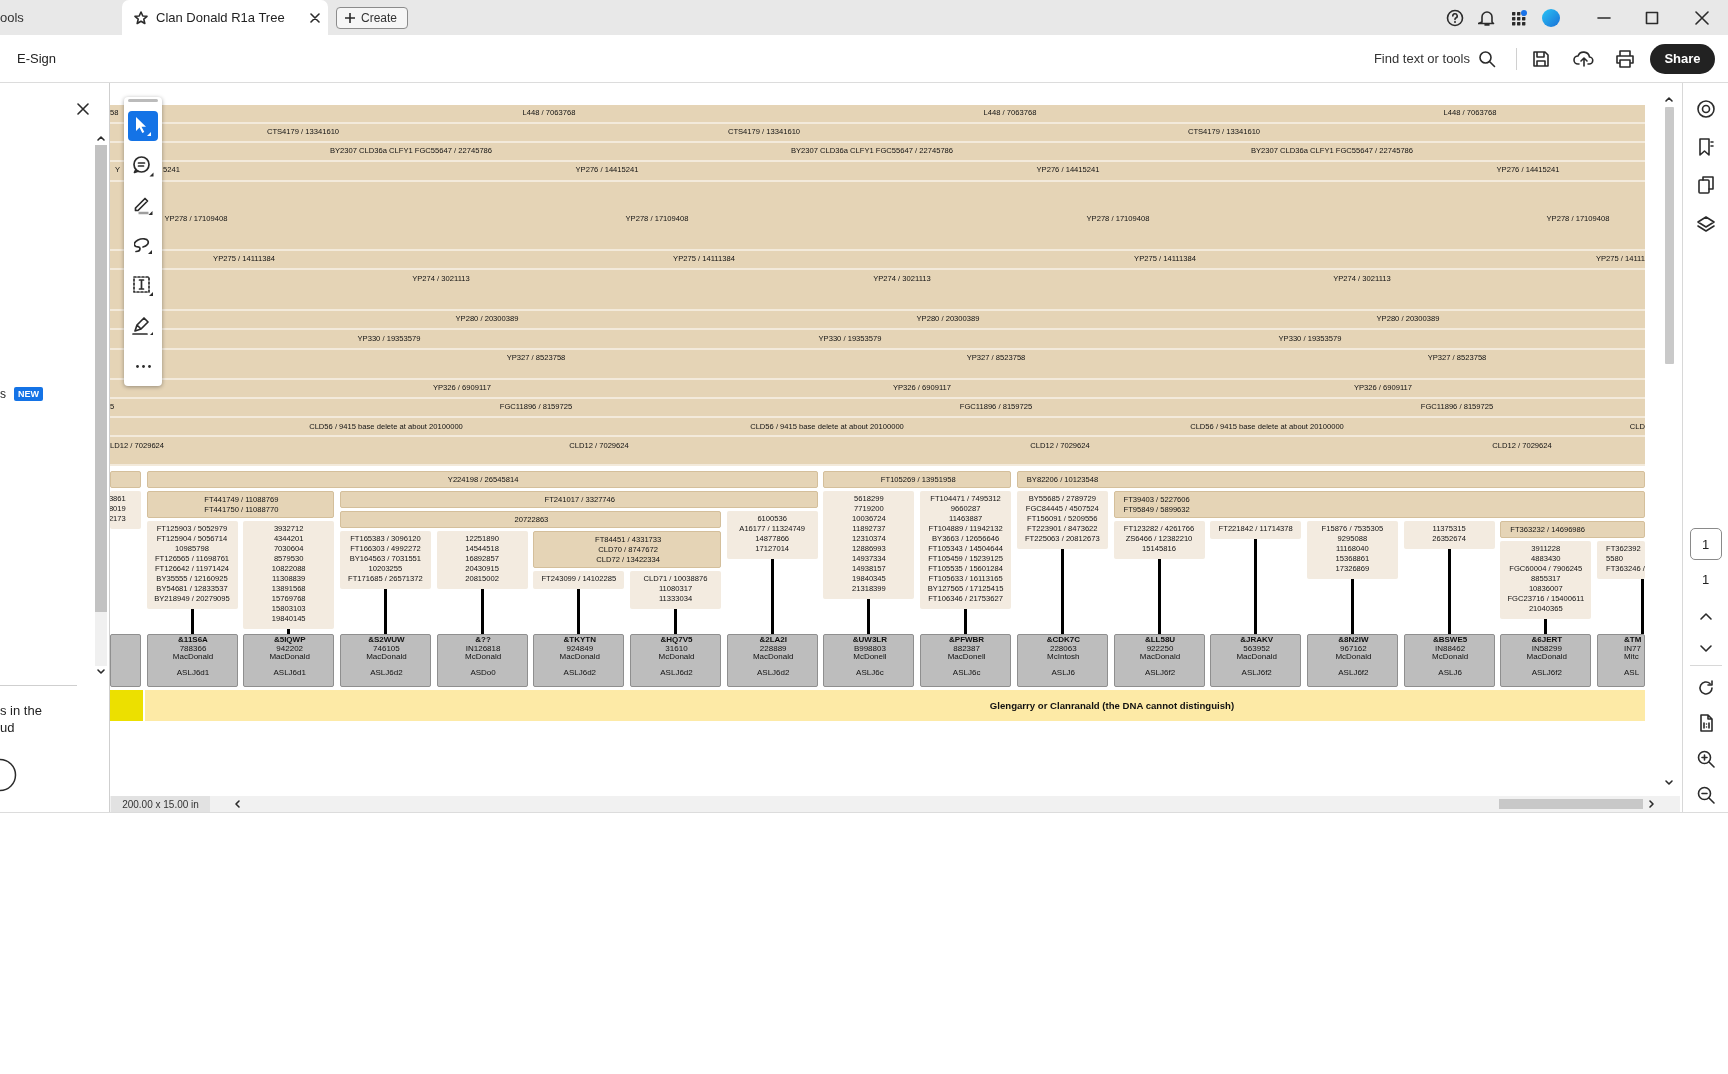 Image resolution: width=1728 pixels, height=1074 pixels. I want to click on page-number-field: 1, so click(1705, 544).